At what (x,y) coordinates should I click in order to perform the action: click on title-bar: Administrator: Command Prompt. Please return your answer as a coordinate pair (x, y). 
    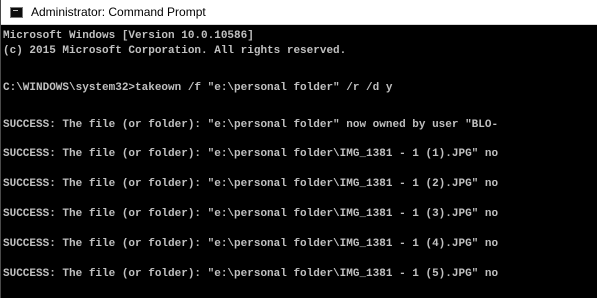
    Looking at the image, I should click on (299, 12).